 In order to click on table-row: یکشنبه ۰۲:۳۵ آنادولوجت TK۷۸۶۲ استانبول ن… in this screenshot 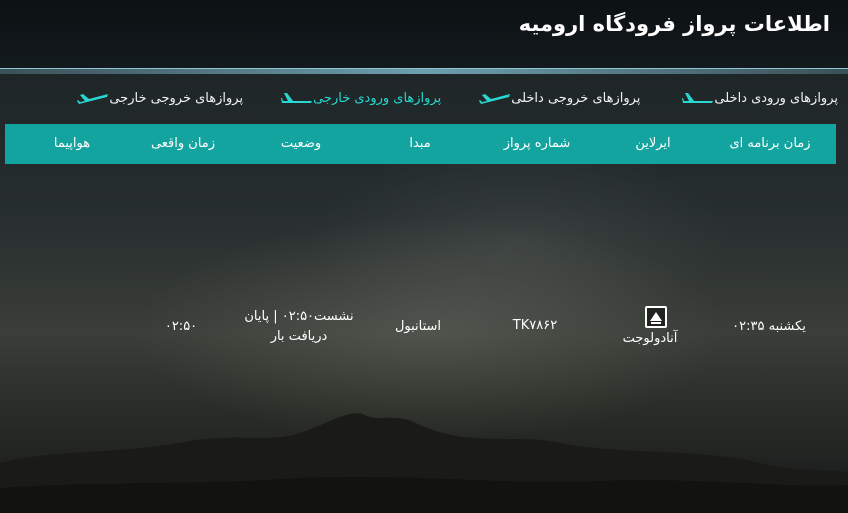, I will do `click(420, 330)`.